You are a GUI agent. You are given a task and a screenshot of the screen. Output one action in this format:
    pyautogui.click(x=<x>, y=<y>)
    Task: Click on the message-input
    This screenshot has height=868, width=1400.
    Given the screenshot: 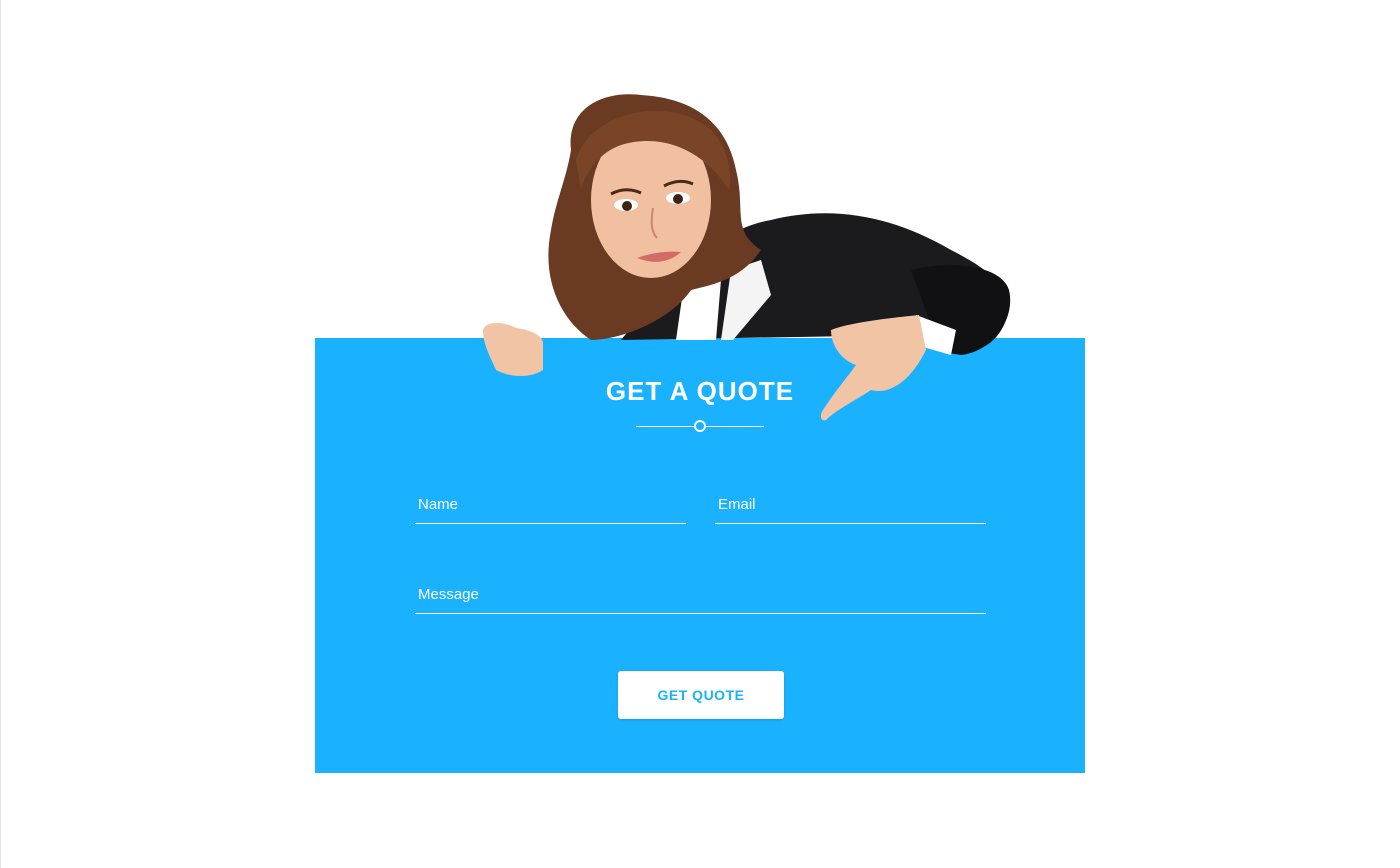 What is the action you would take?
    pyautogui.click(x=700, y=594)
    